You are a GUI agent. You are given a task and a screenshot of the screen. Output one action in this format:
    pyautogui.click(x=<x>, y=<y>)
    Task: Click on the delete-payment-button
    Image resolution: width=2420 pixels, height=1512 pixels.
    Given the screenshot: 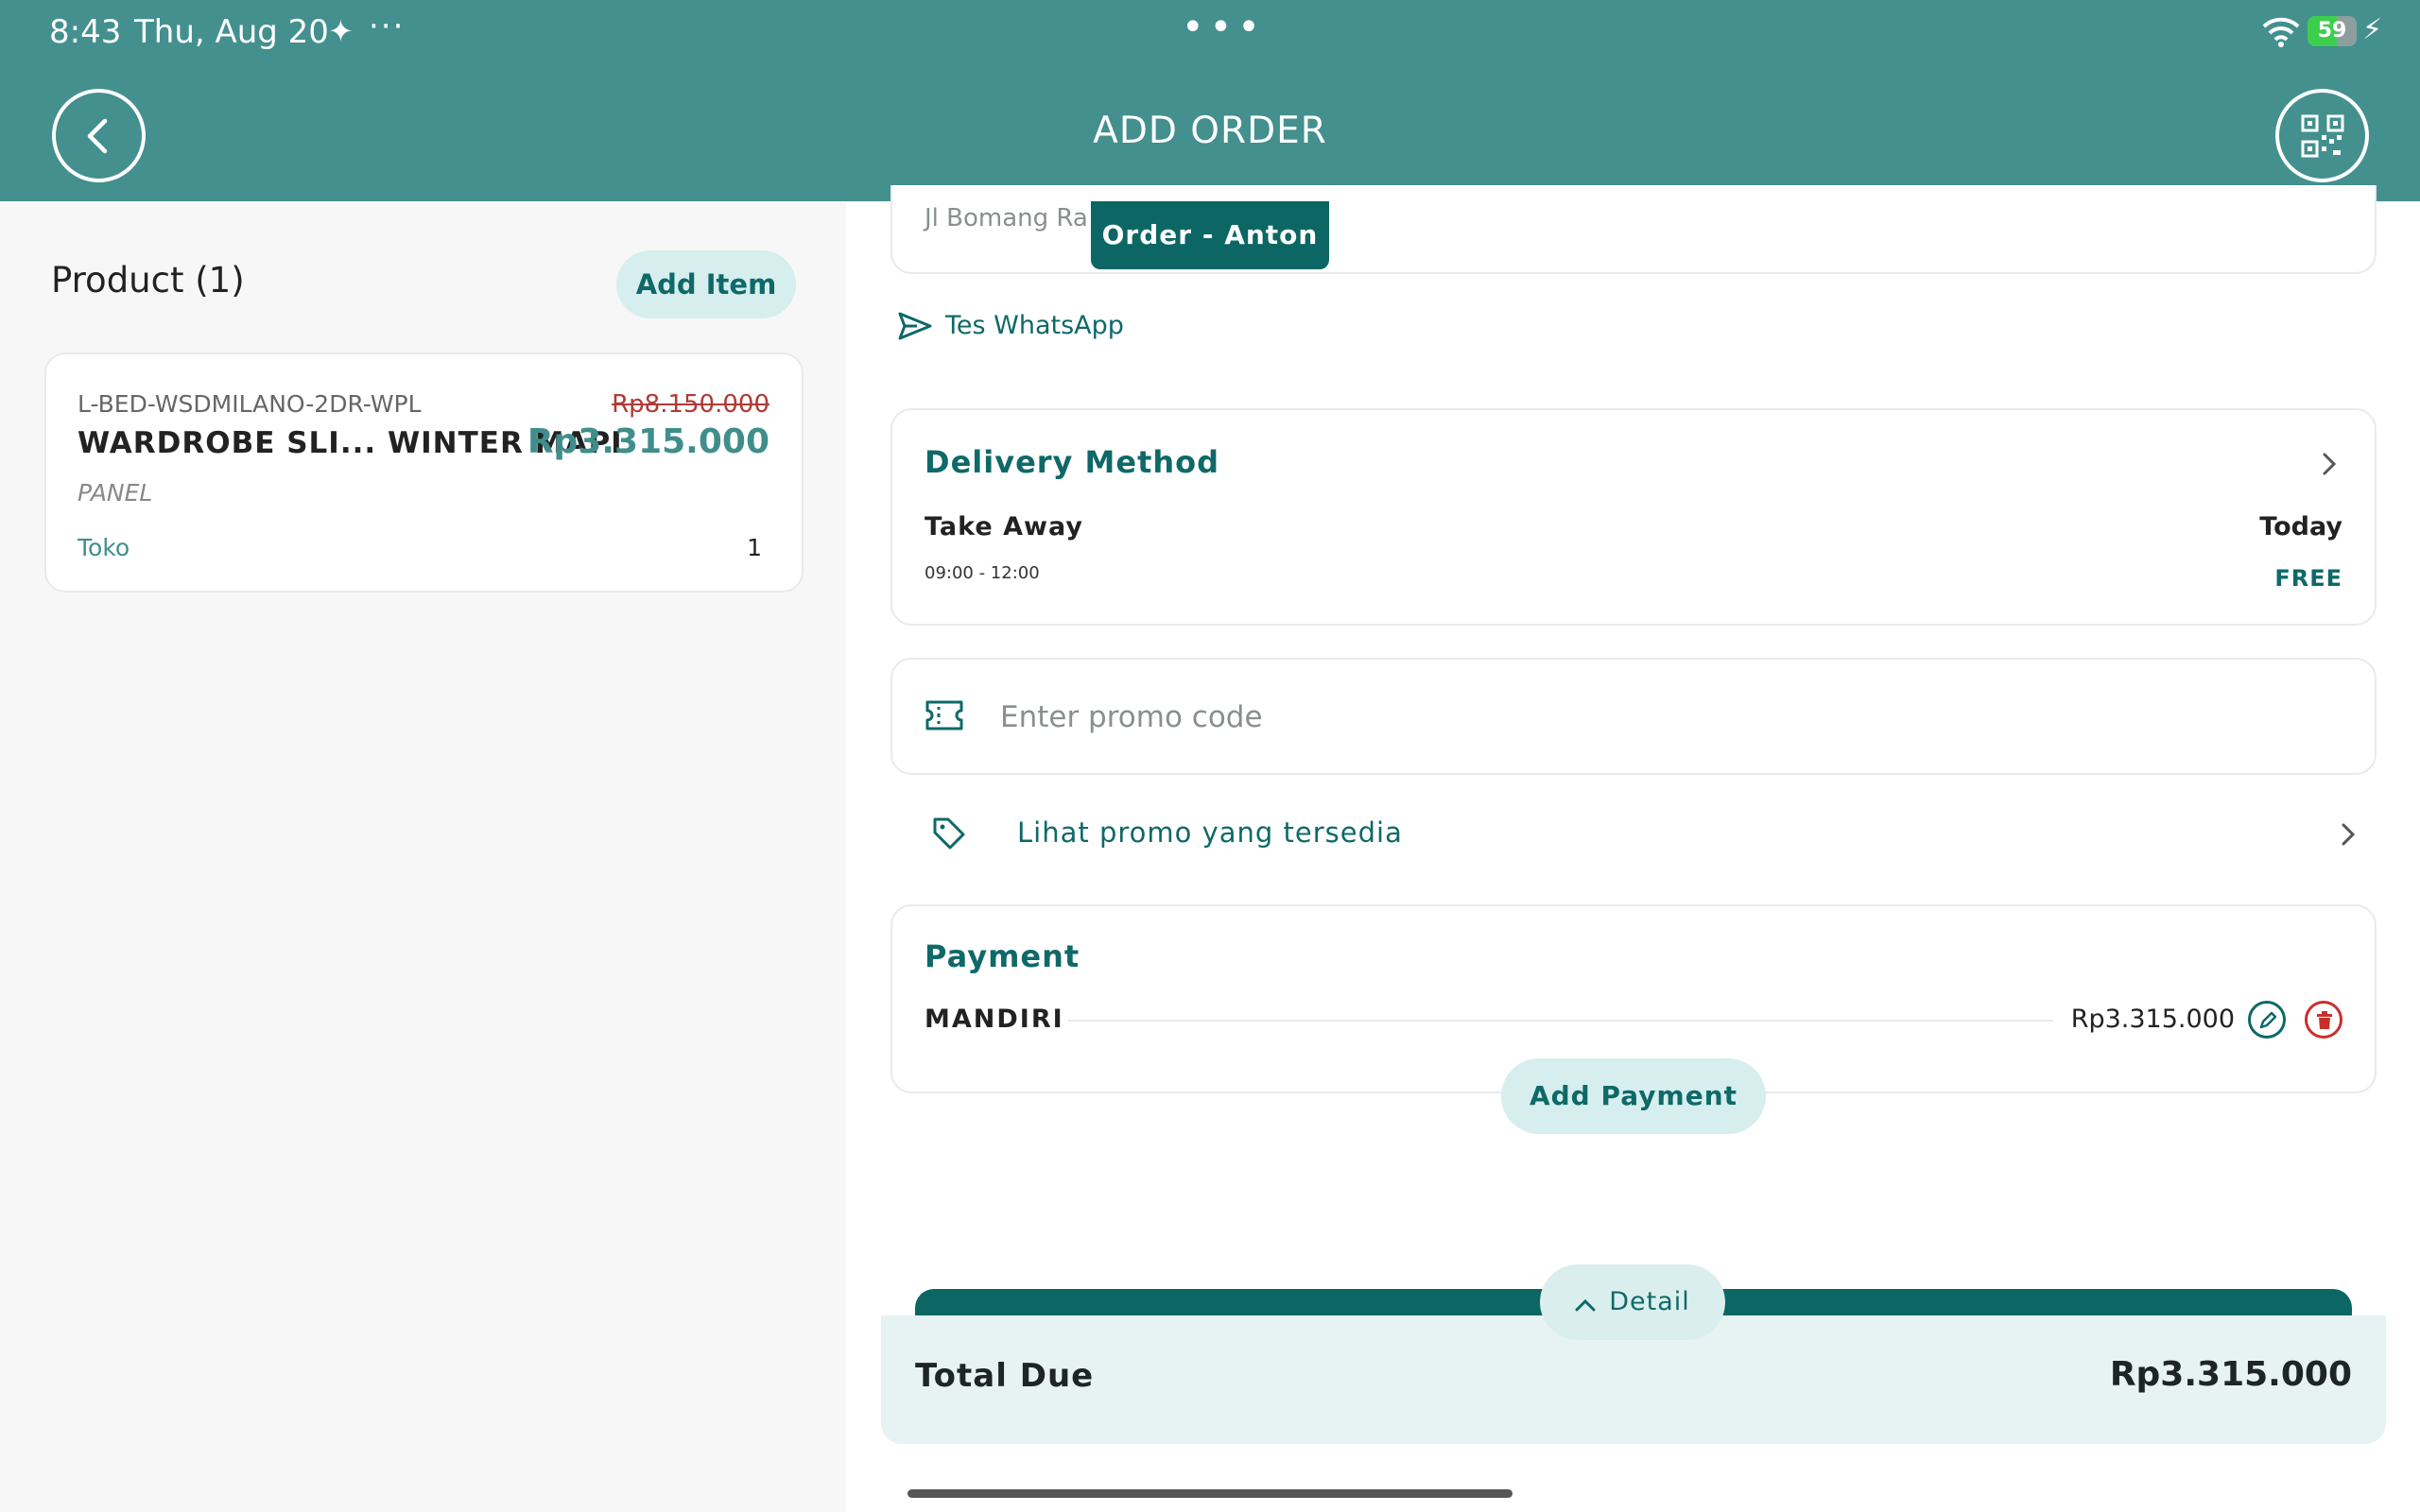 What is the action you would take?
    pyautogui.click(x=2323, y=1020)
    